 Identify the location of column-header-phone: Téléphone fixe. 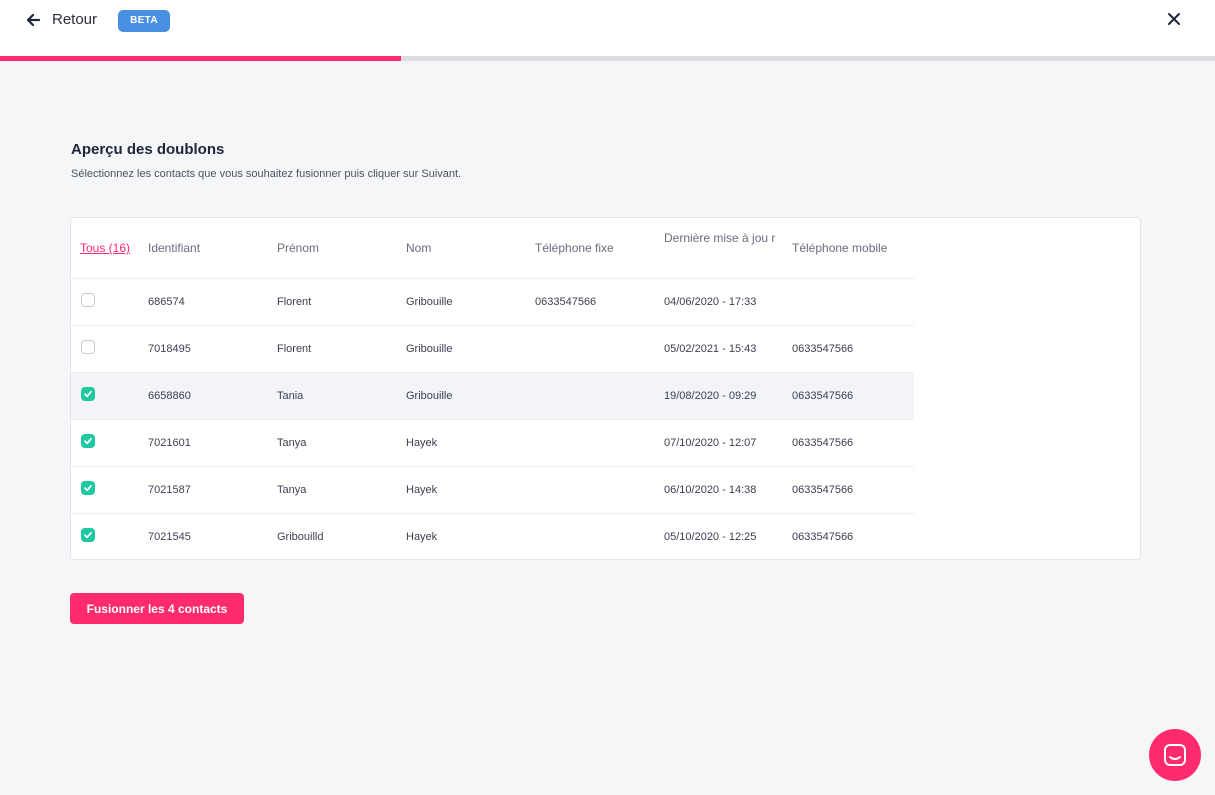
(574, 248).